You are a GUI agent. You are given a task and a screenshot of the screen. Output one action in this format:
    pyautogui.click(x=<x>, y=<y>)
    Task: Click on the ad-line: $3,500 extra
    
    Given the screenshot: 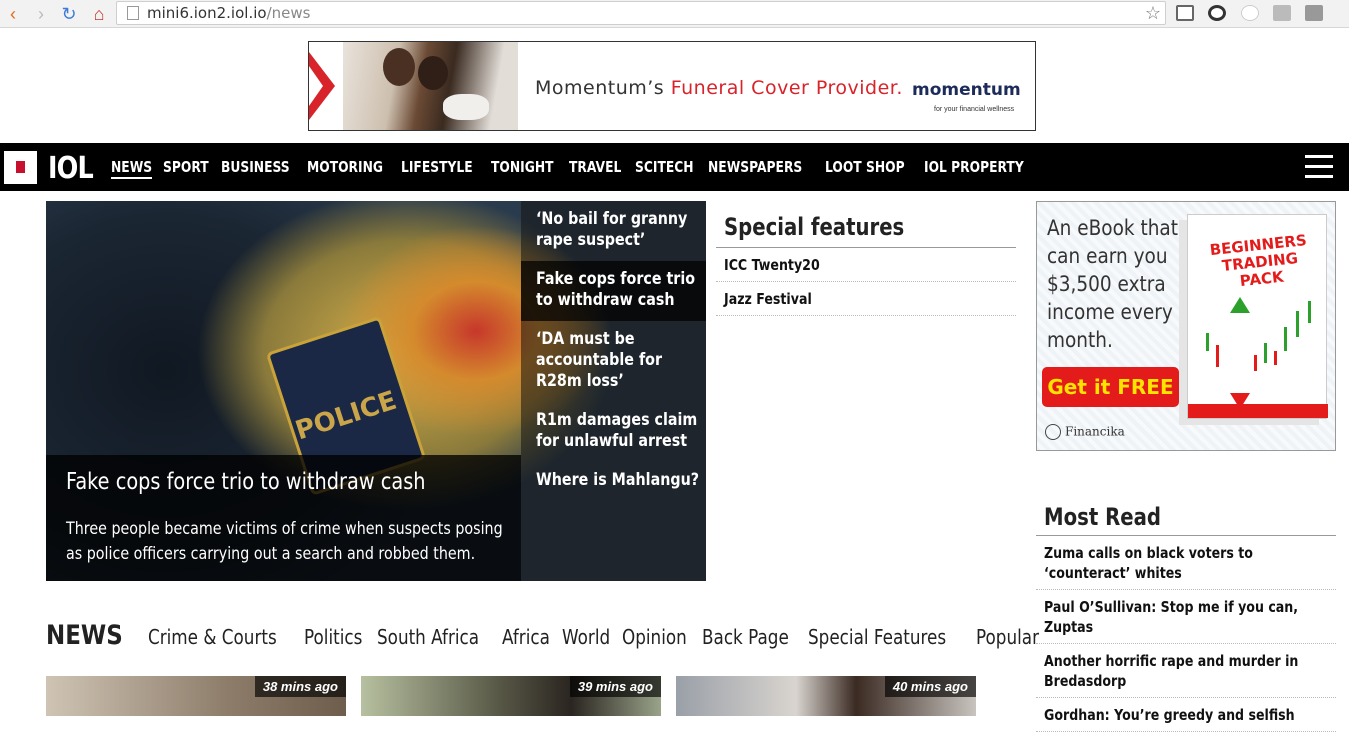 What is the action you would take?
    pyautogui.click(x=1106, y=284)
    